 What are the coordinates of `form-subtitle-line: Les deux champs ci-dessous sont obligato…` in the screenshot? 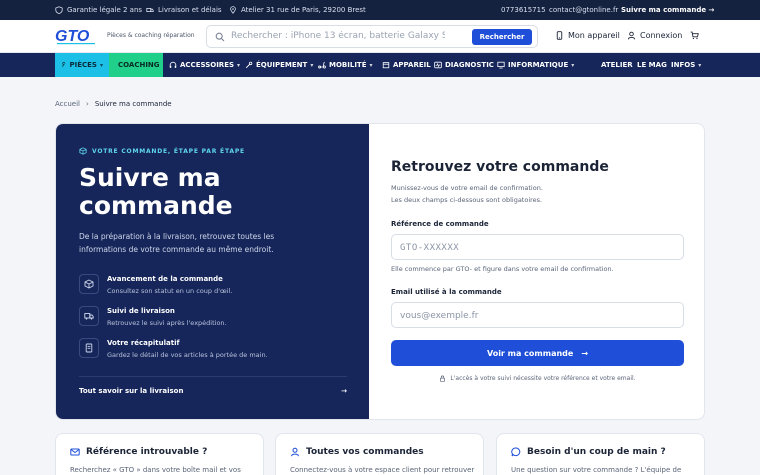 It's located at (467, 200).